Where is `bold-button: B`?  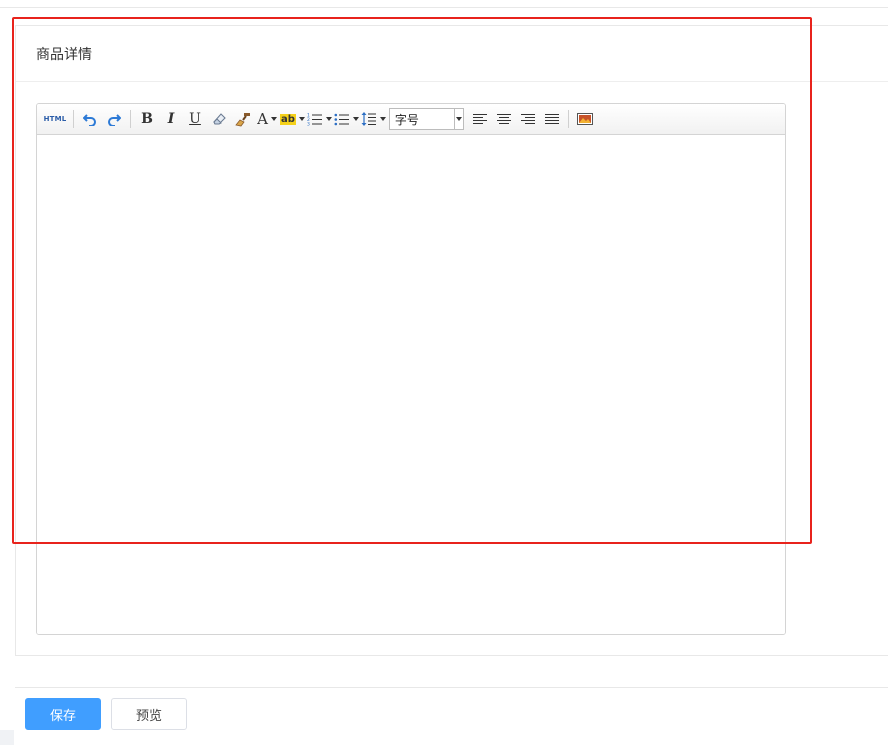
bold-button: B is located at coordinates (147, 119).